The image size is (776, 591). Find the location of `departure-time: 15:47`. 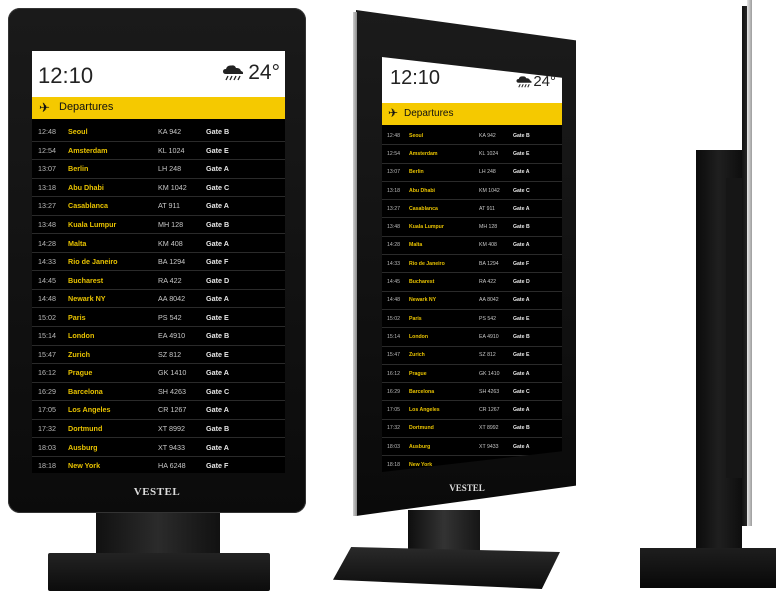

departure-time: 15:47 is located at coordinates (47, 354).